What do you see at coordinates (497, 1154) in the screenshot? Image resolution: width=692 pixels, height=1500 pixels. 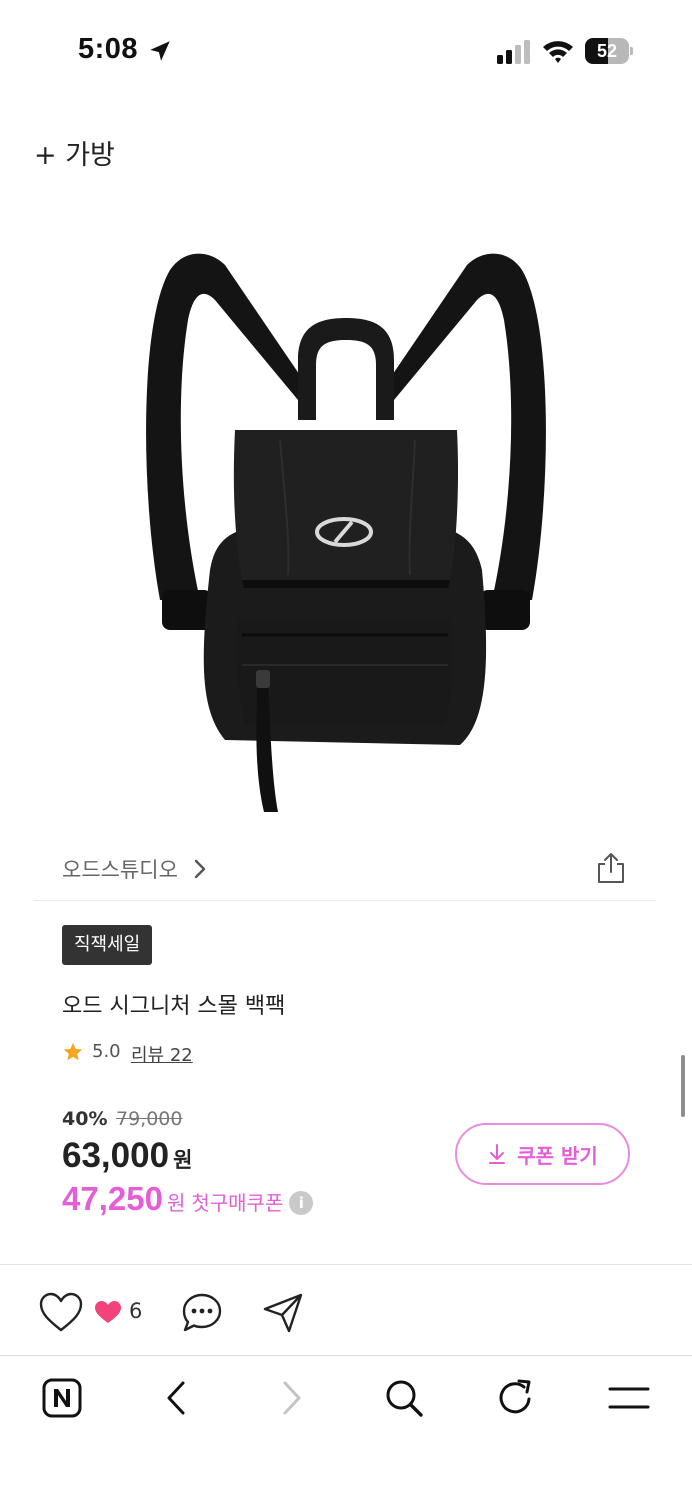 I see `download-icon` at bounding box center [497, 1154].